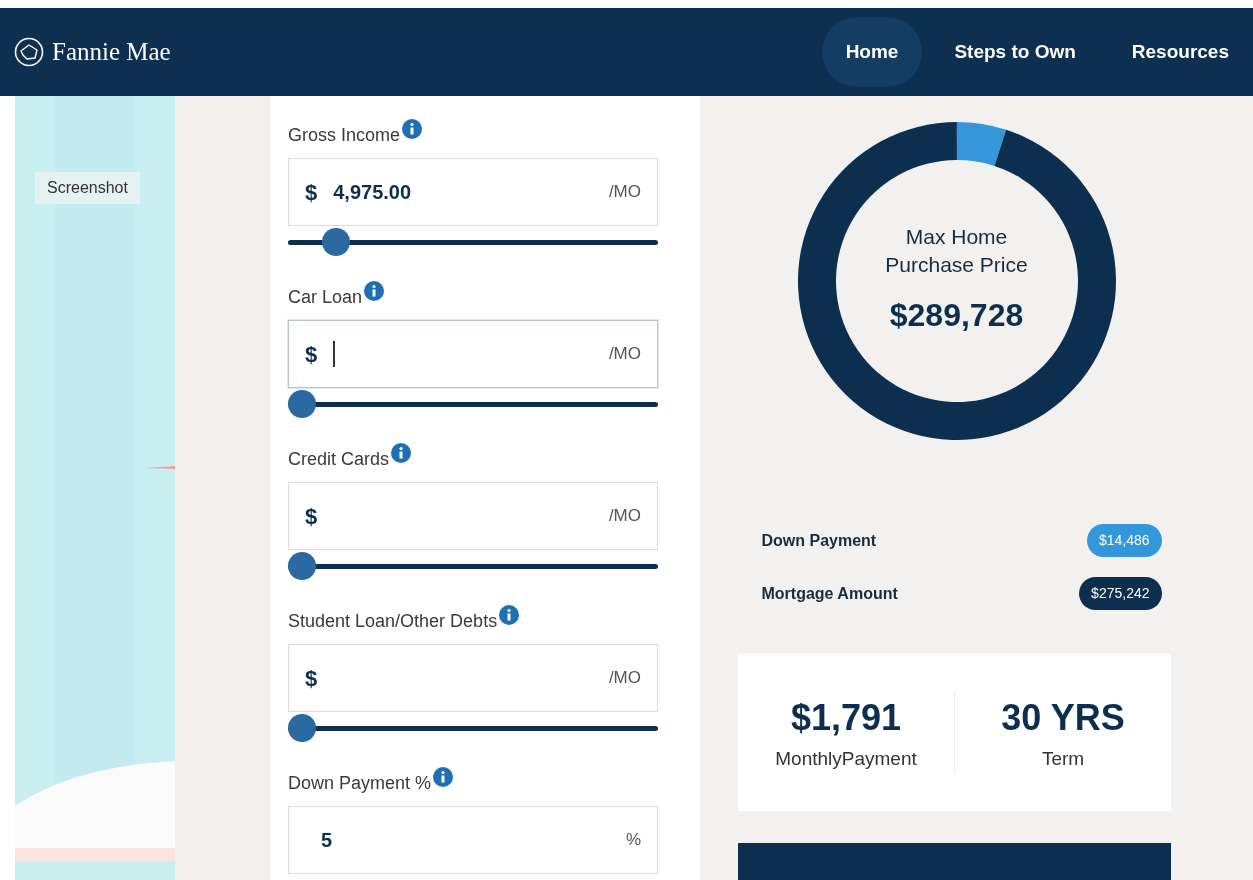 The width and height of the screenshot is (1253, 880). What do you see at coordinates (872, 52) in the screenshot?
I see `nav-link: Home` at bounding box center [872, 52].